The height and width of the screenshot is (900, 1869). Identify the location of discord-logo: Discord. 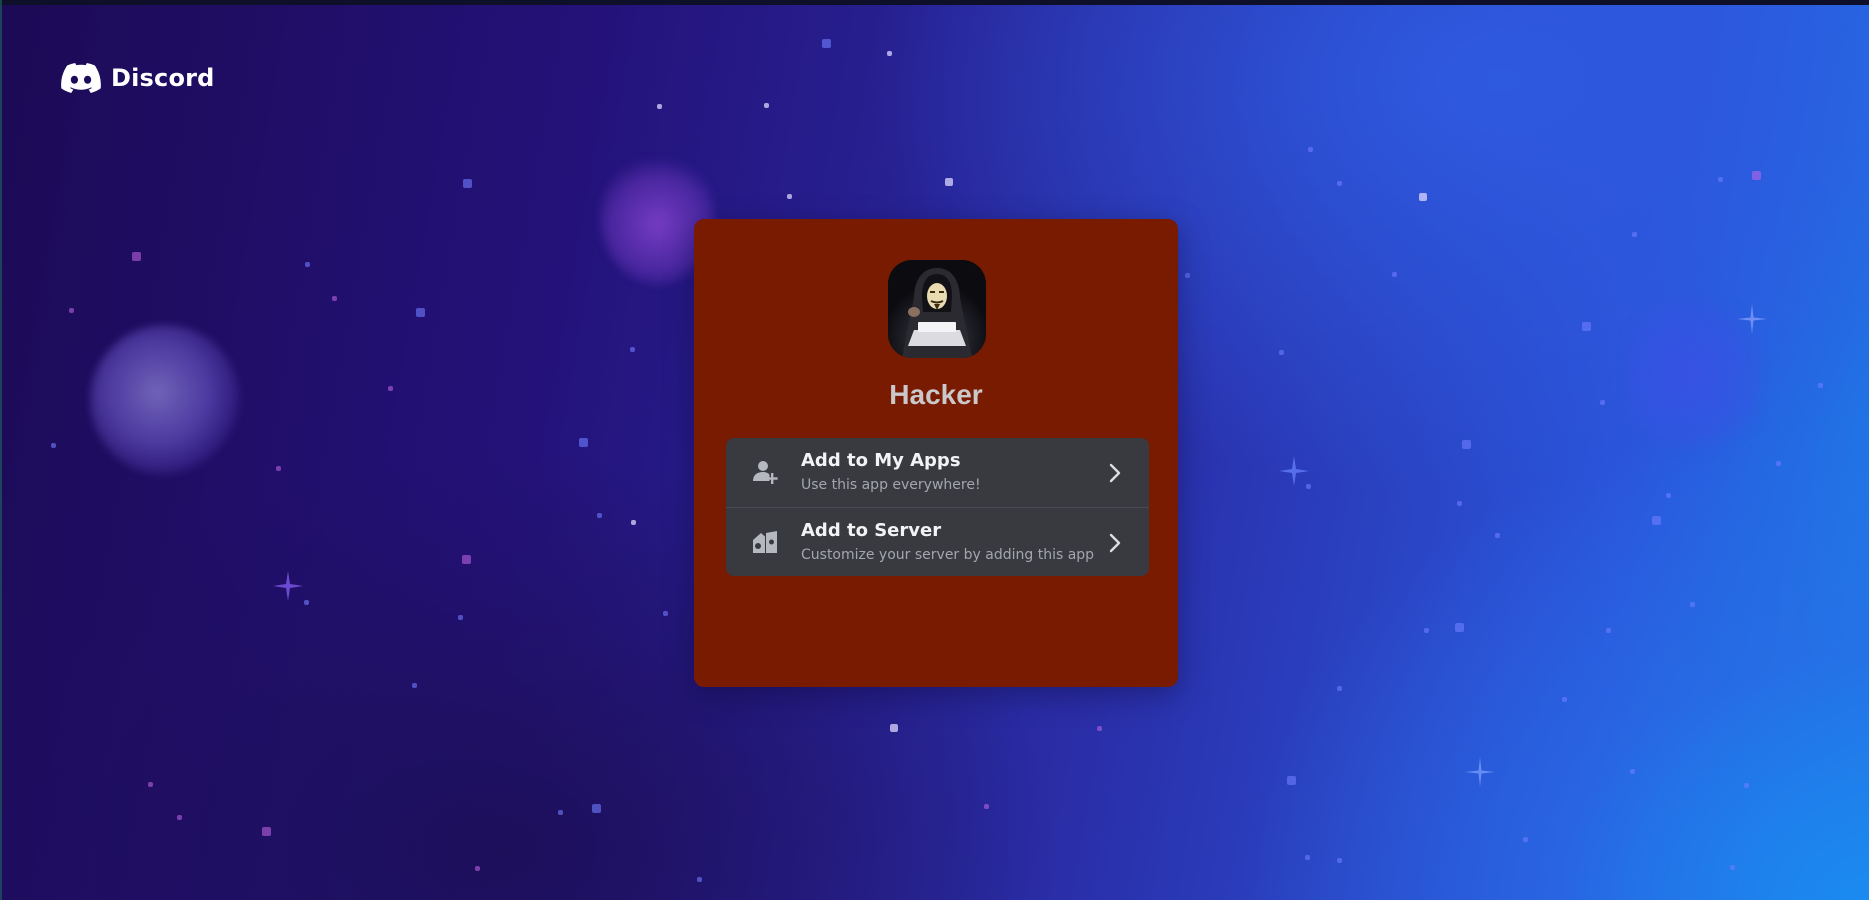
(138, 78).